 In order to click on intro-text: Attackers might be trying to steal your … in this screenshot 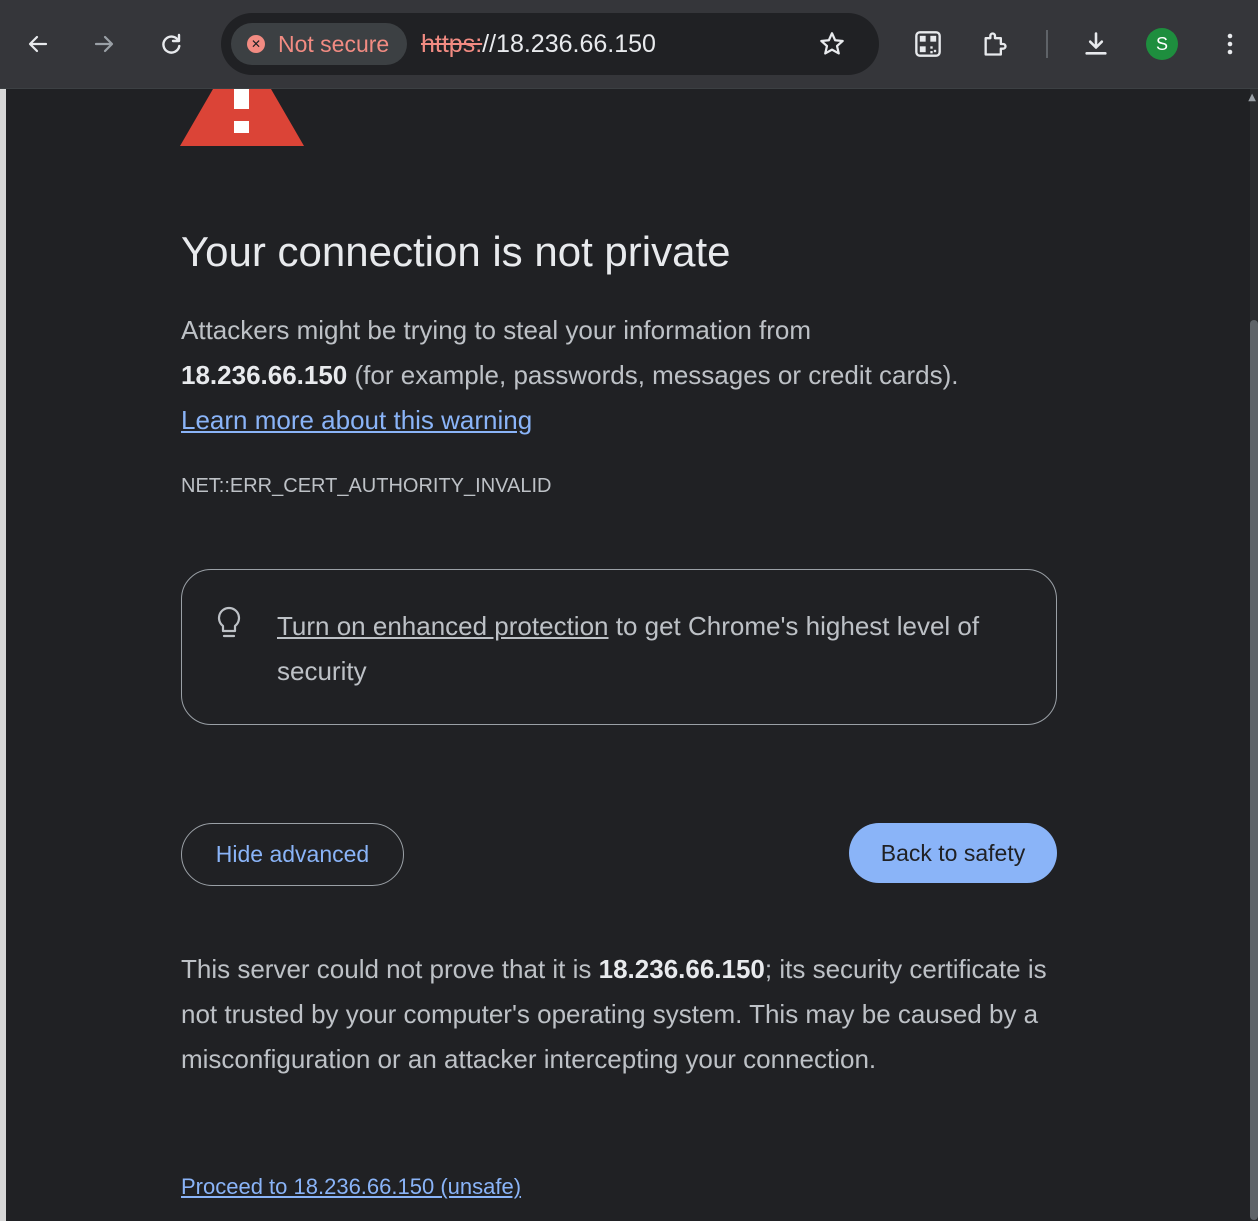, I will do `click(496, 330)`.